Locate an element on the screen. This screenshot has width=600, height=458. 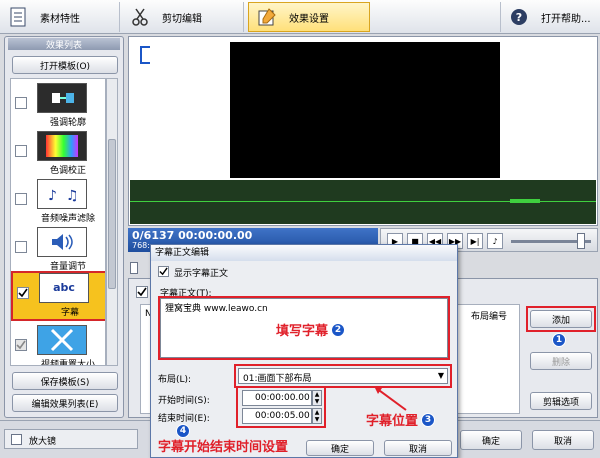
frame-time-readout: 0/6137 00:00:00.00 is located at coordinates (192, 235).